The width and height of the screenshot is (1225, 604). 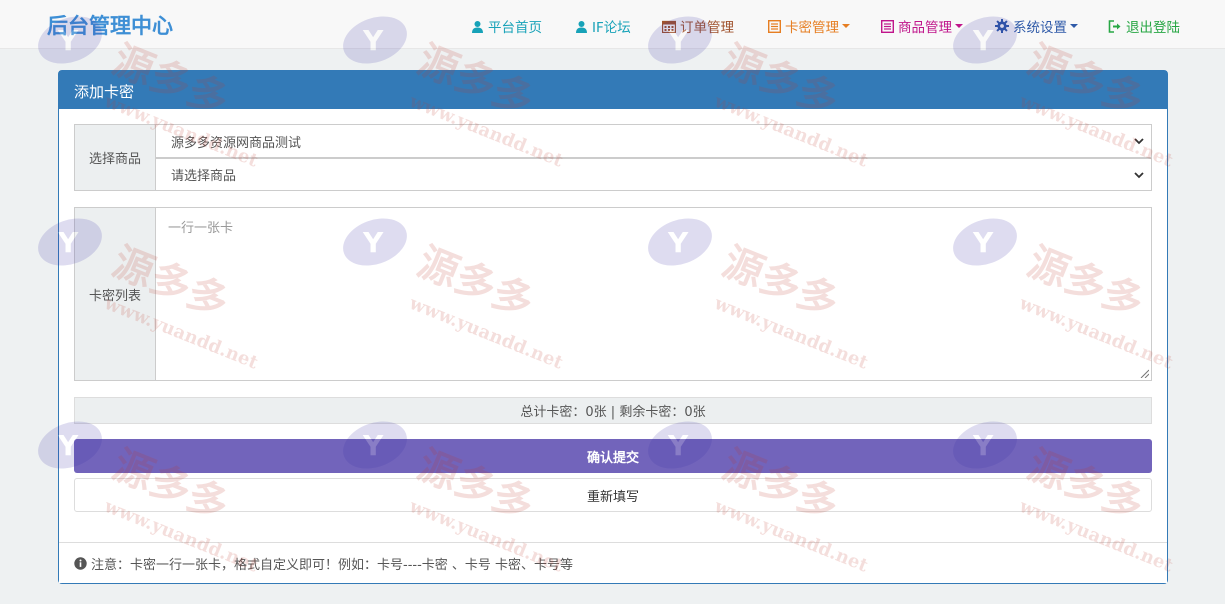 What do you see at coordinates (1040, 28) in the screenshot?
I see `nav-settings-label: 系统设置` at bounding box center [1040, 28].